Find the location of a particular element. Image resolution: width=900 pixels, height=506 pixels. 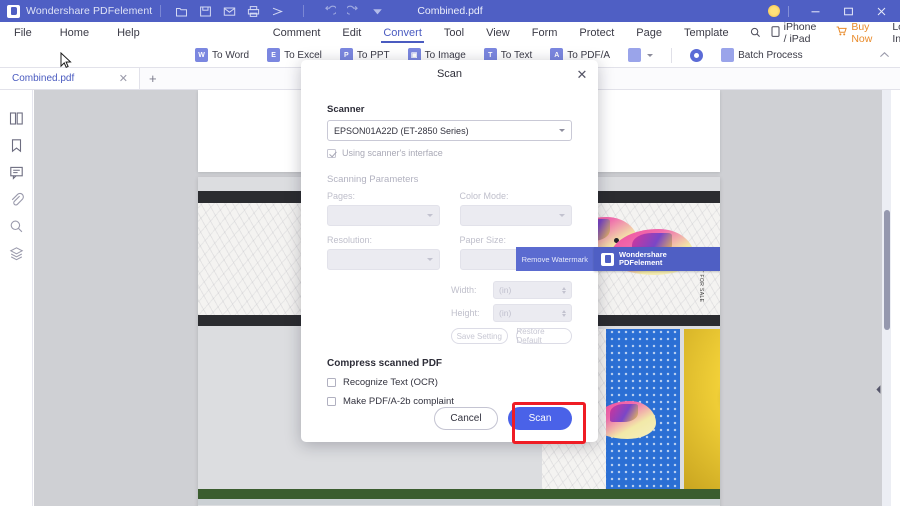

vertical-scrollbar is located at coordinates (886, 298).